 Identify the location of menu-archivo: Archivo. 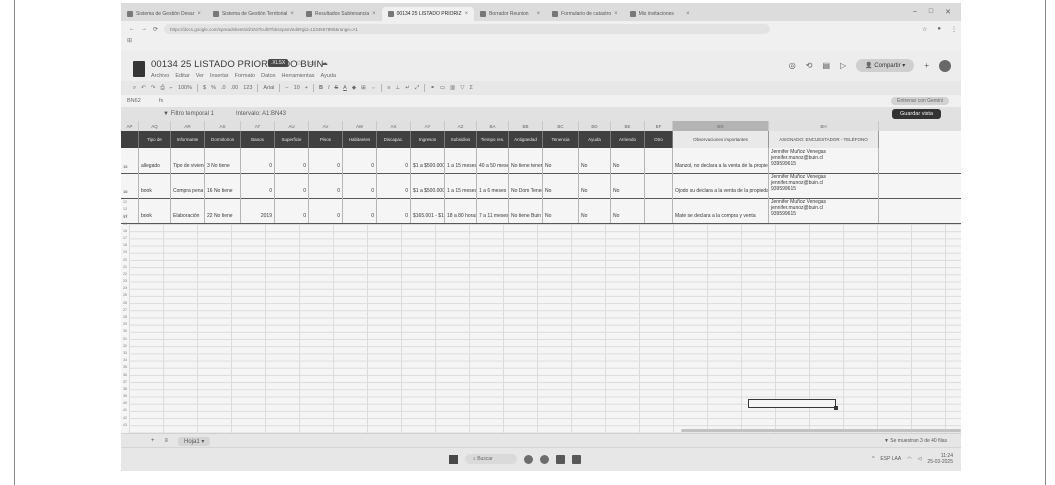
(160, 76).